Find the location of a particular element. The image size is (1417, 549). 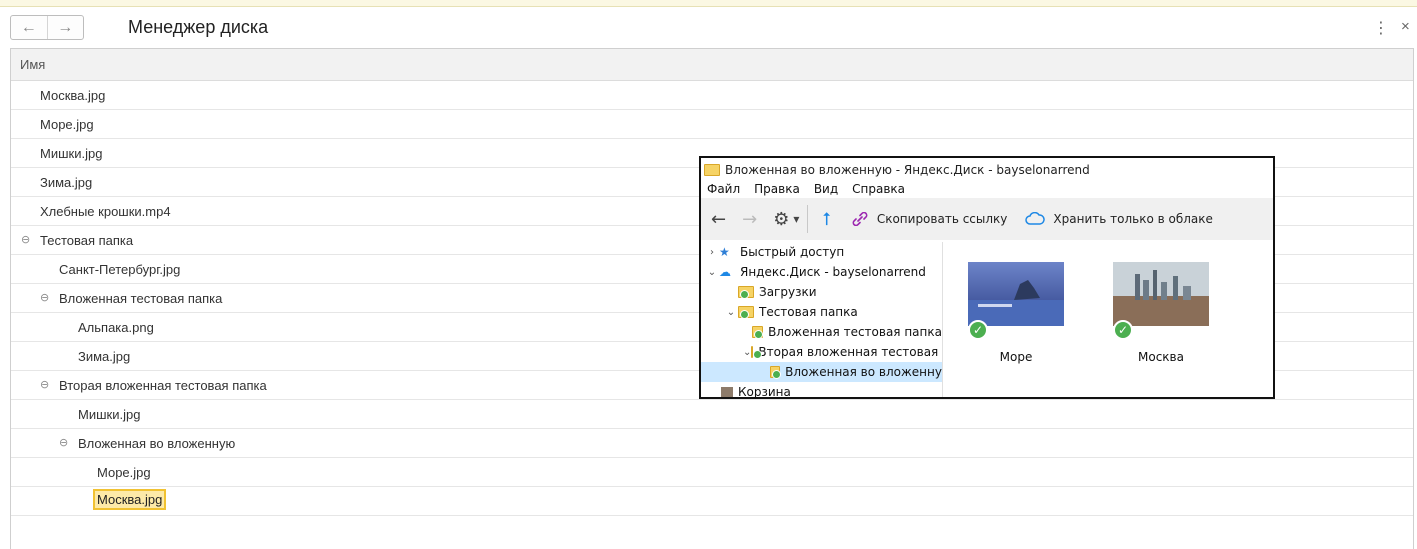

file-item-moscow: ✓ Москва is located at coordinates (1161, 313).